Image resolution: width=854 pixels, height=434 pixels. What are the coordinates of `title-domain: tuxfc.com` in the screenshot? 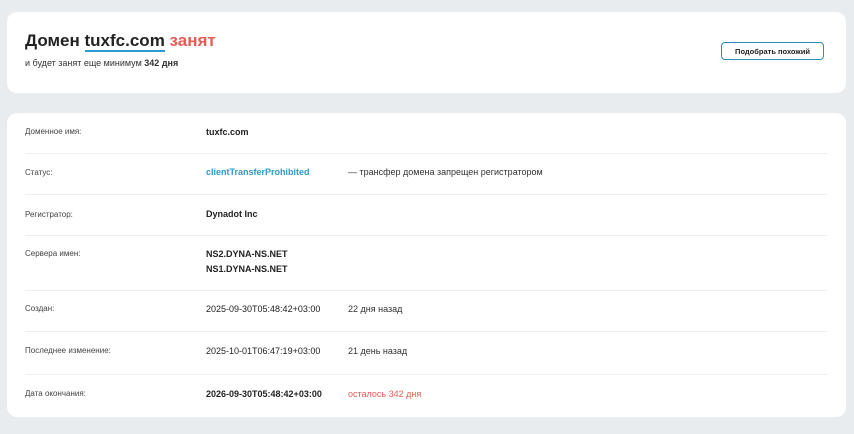 It's located at (124, 41).